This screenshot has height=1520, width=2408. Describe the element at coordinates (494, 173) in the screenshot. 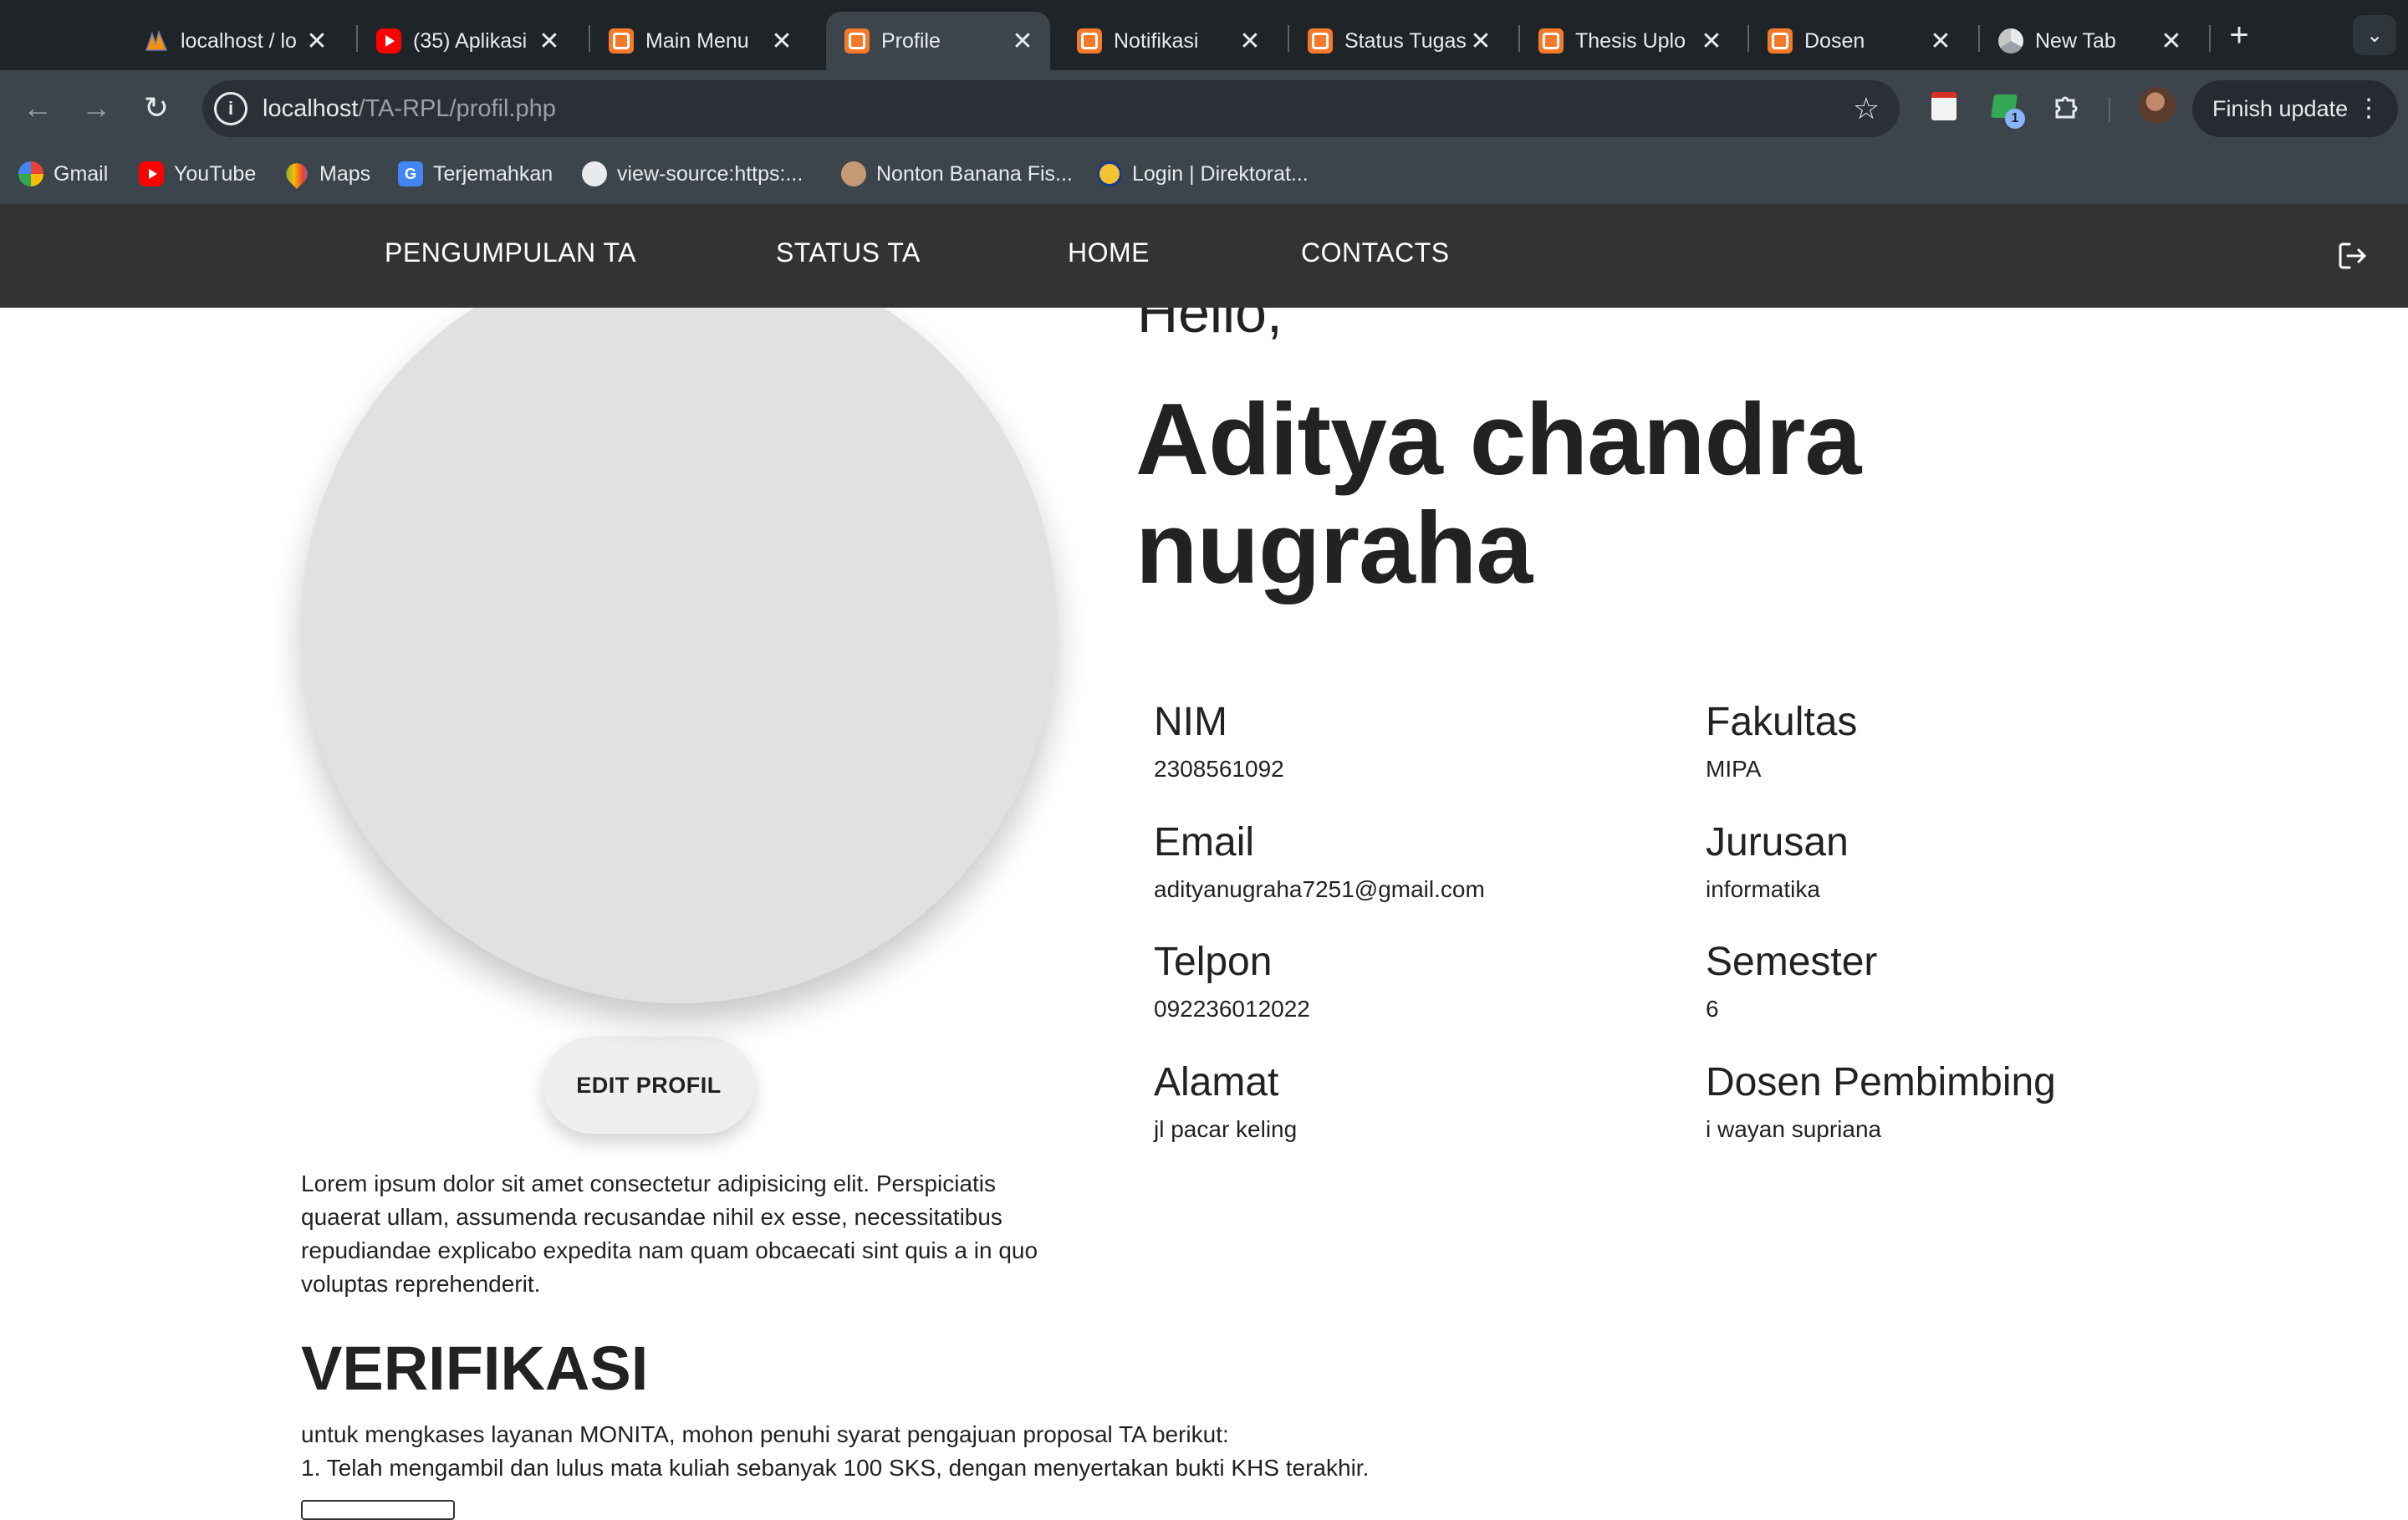

I see `bookmark-label: Terjemahkan` at that location.